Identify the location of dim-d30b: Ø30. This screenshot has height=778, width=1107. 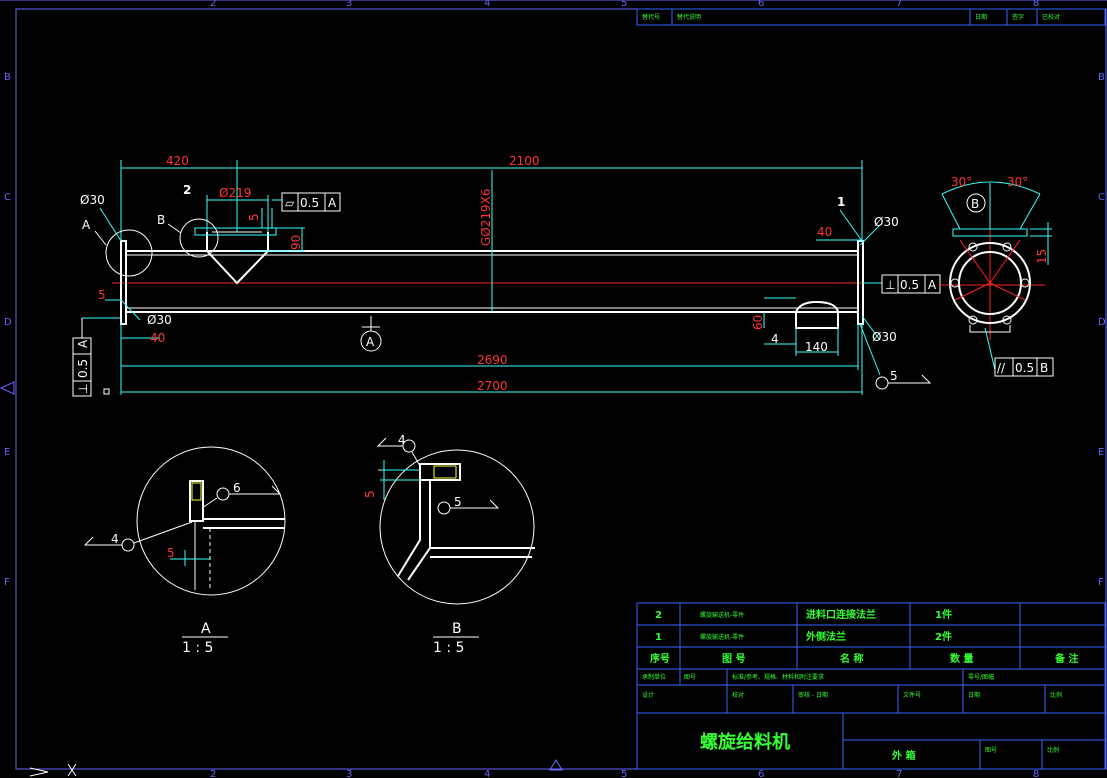
(159, 320).